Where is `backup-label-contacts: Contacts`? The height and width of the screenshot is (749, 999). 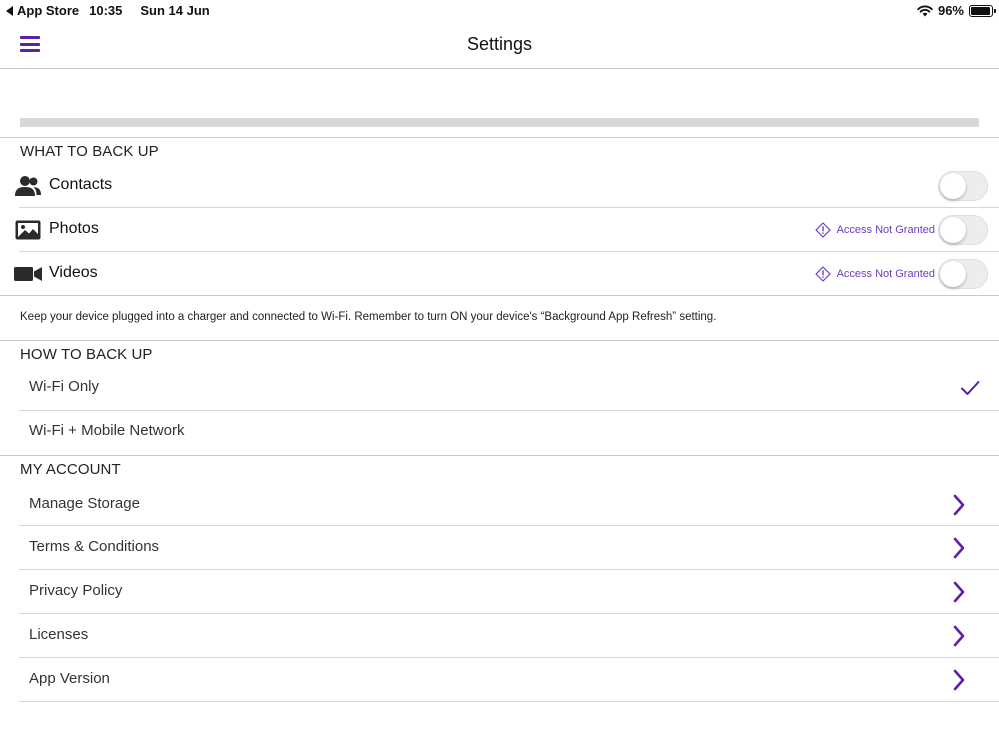
backup-label-contacts: Contacts is located at coordinates (81, 184).